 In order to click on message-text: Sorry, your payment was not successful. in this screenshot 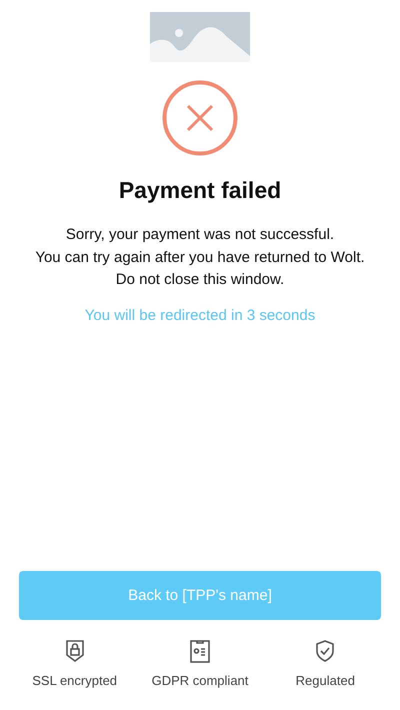, I will do `click(200, 235)`.